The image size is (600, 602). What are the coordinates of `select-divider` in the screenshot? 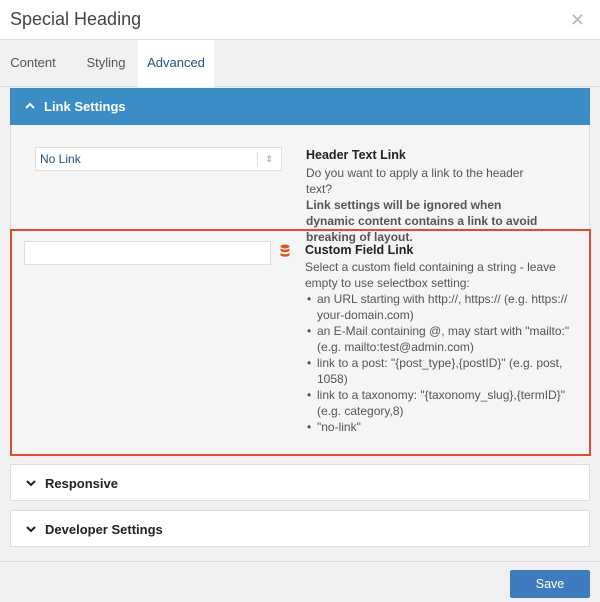 It's located at (257, 159).